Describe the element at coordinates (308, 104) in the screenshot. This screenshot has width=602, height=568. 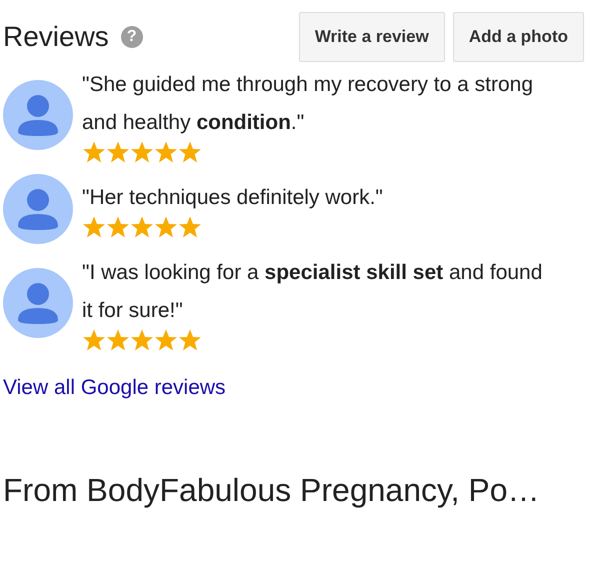
I see `review-text: "She guided me through my recovery to a strong and healthy condition."` at that location.